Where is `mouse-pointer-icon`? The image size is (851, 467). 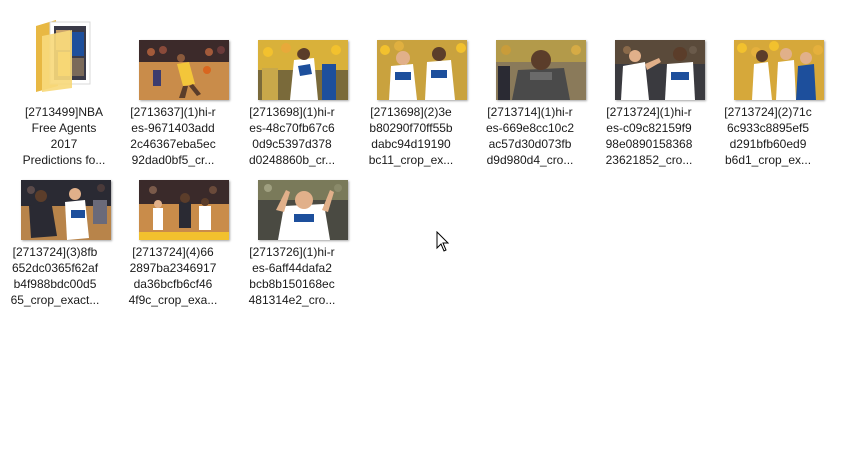 mouse-pointer-icon is located at coordinates (443, 241).